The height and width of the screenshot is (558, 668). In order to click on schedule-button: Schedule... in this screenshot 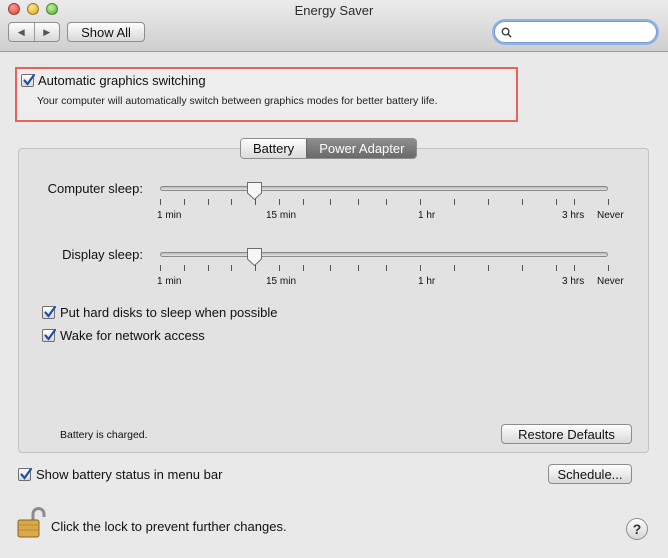, I will do `click(590, 474)`.